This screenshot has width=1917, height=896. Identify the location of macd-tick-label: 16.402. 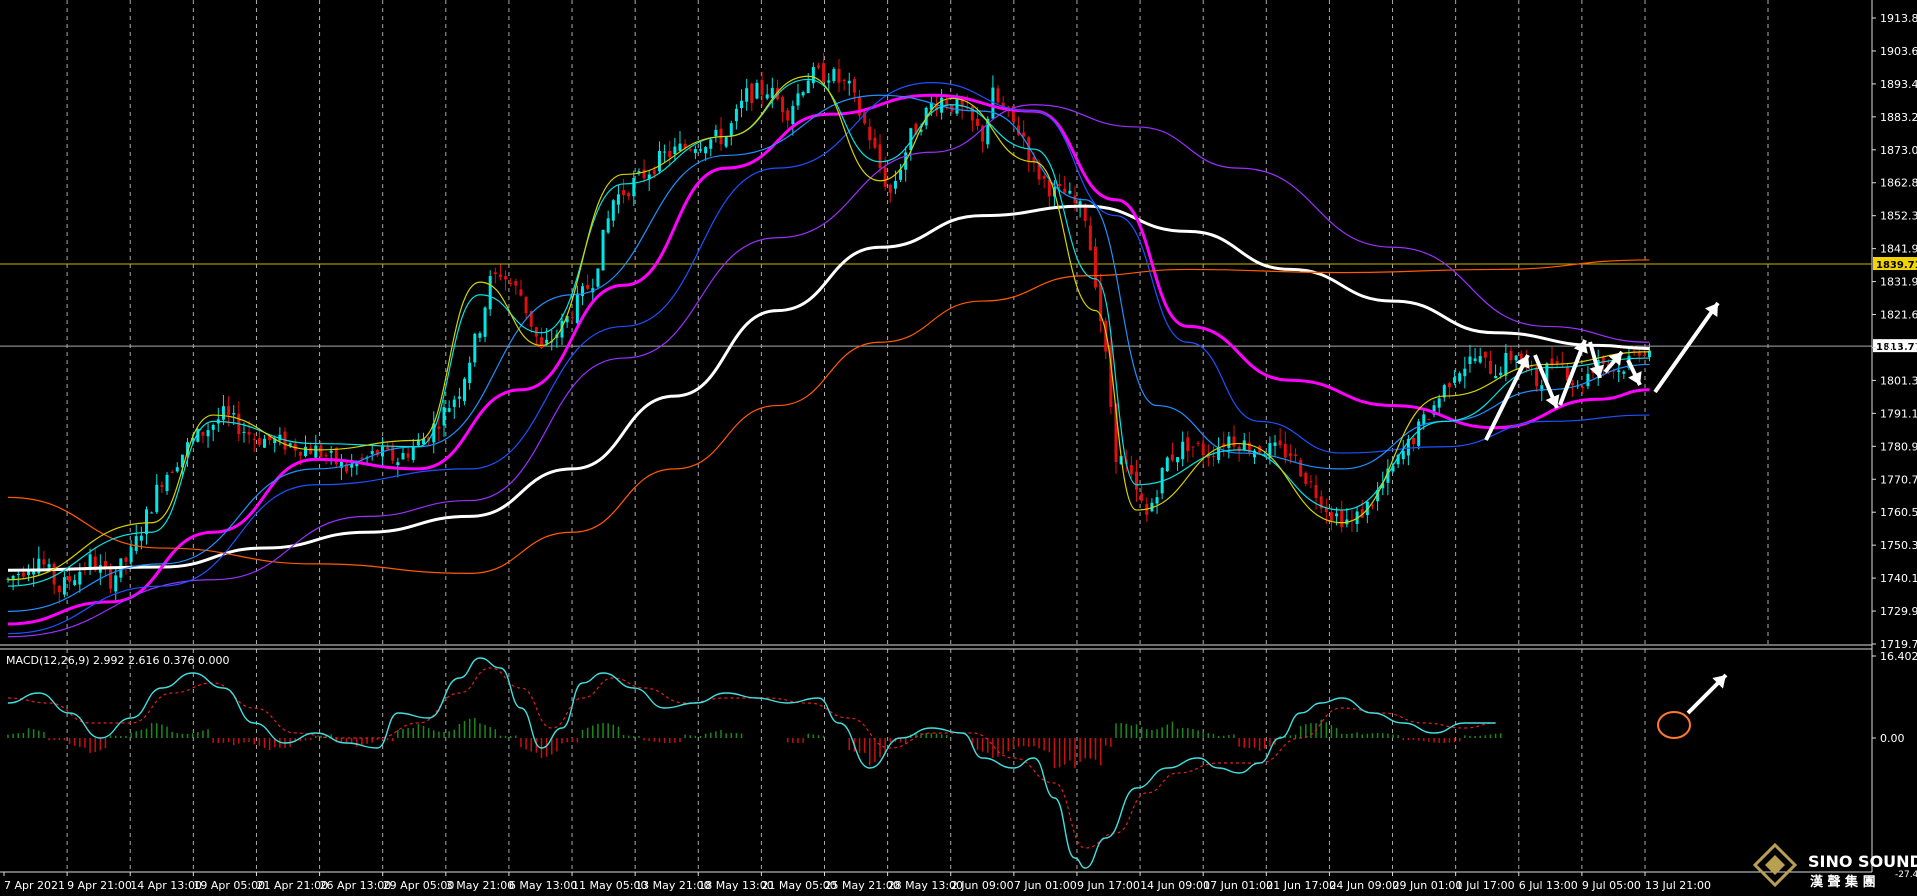
(1898, 656).